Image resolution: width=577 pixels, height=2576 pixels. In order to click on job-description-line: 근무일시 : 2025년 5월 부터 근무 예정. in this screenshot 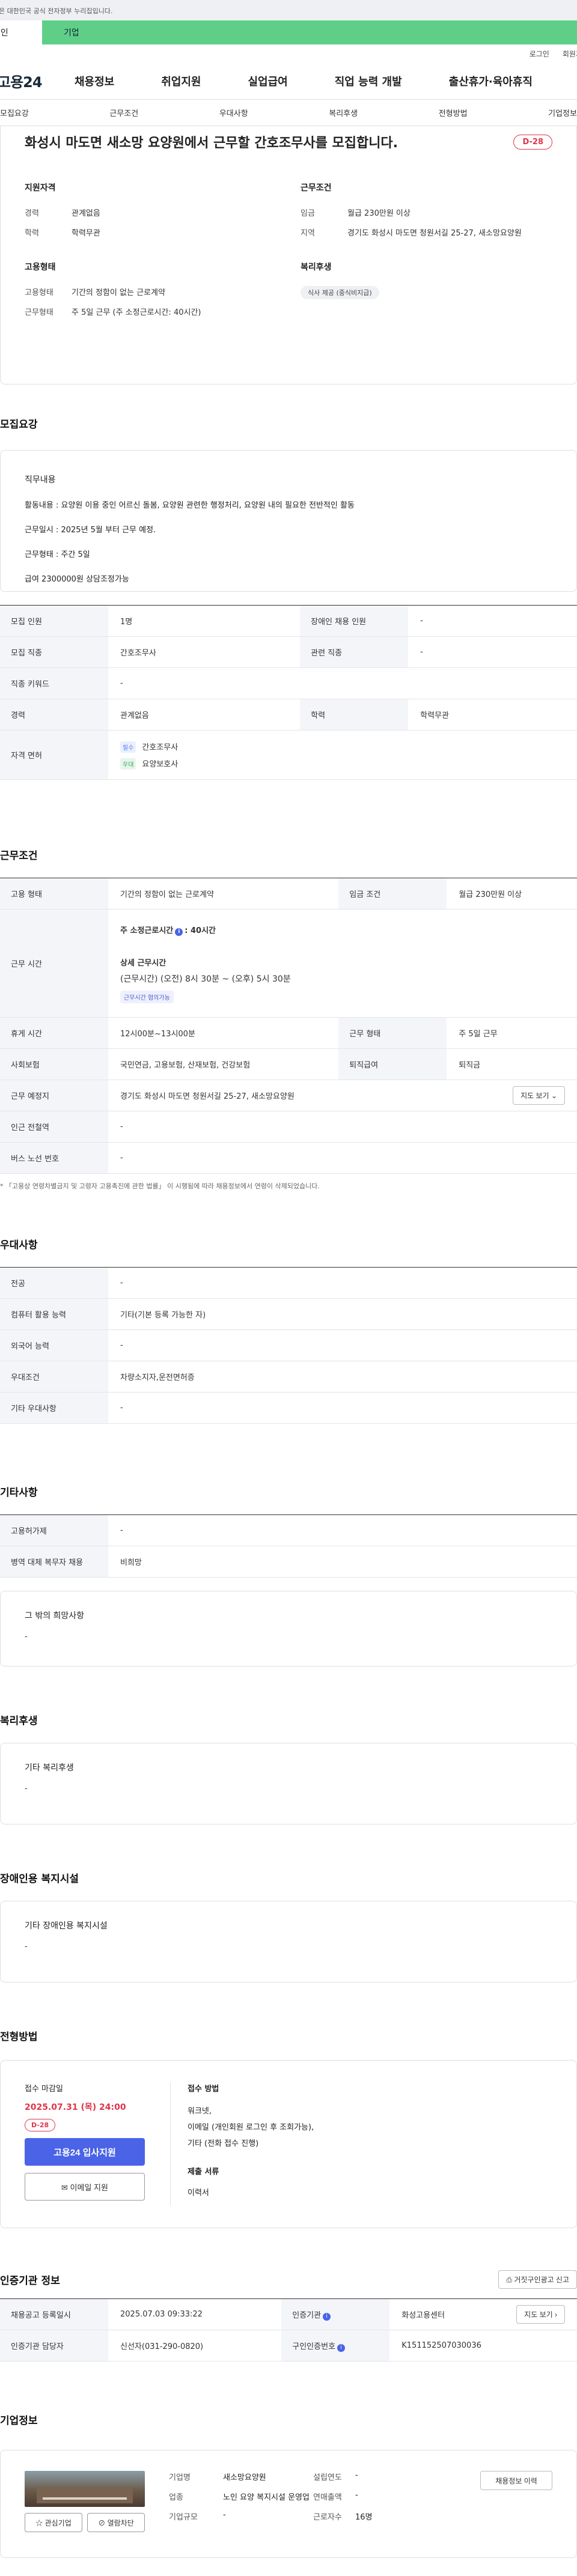, I will do `click(90, 530)`.